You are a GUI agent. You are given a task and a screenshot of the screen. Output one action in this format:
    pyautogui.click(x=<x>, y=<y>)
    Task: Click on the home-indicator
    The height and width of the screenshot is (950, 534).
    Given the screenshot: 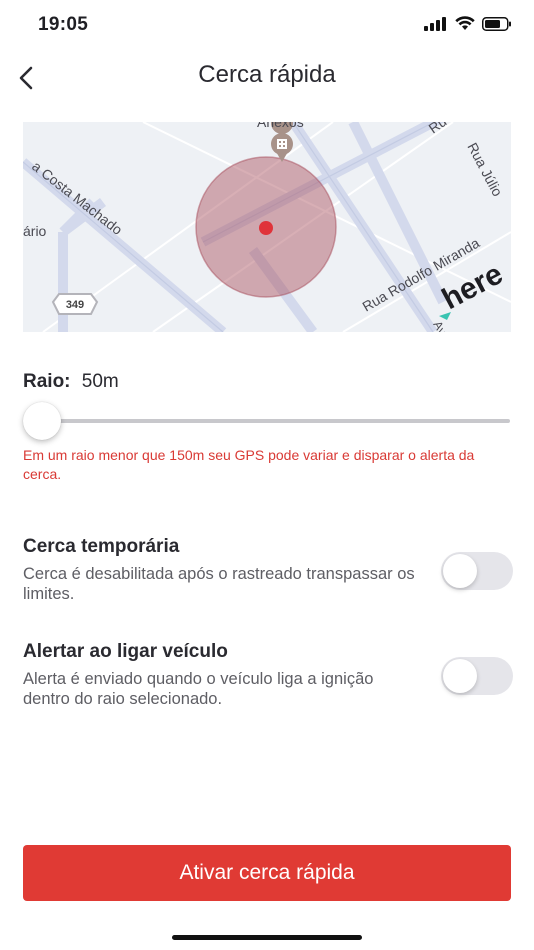 What is the action you would take?
    pyautogui.click(x=267, y=937)
    